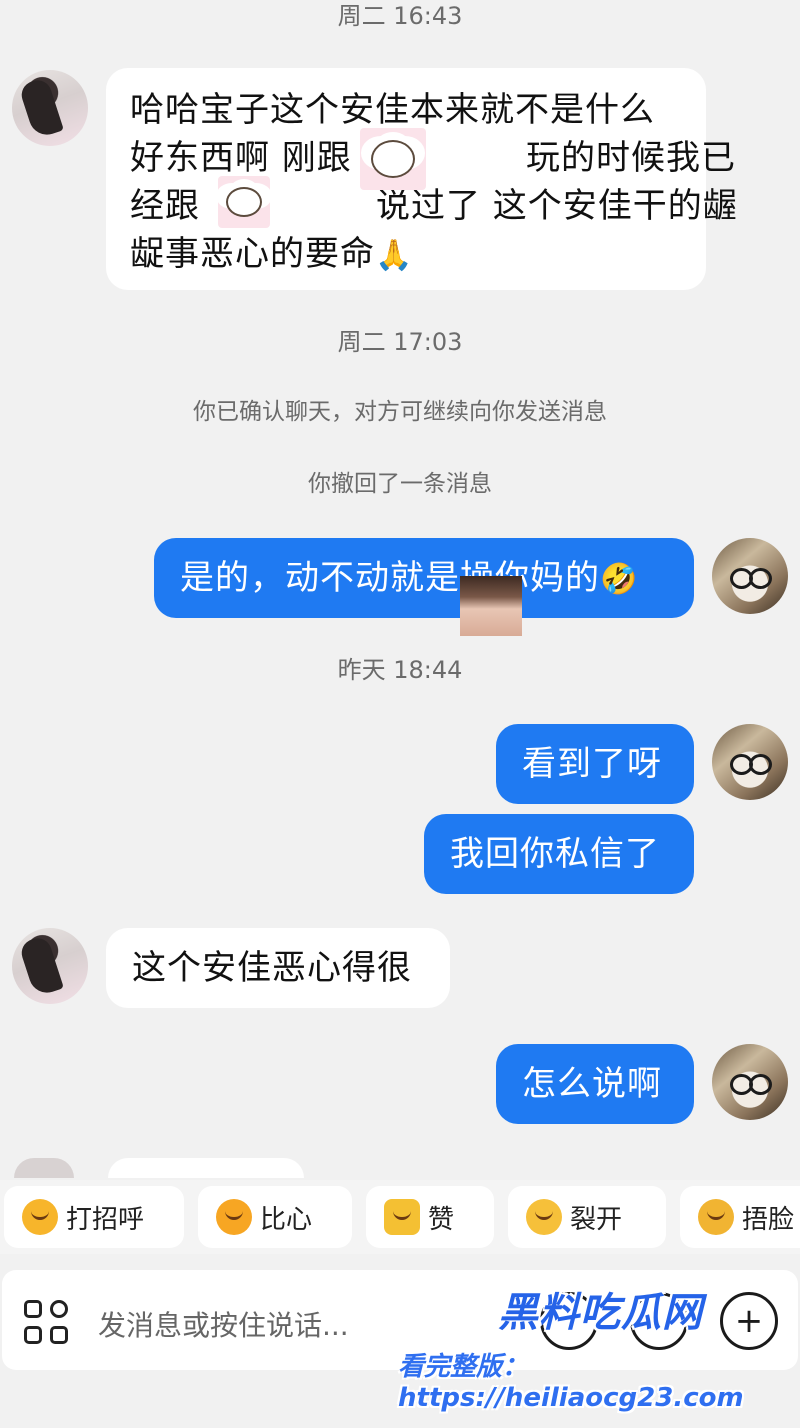 The image size is (800, 1428). I want to click on message-line: 玩的时候我已, so click(631, 158).